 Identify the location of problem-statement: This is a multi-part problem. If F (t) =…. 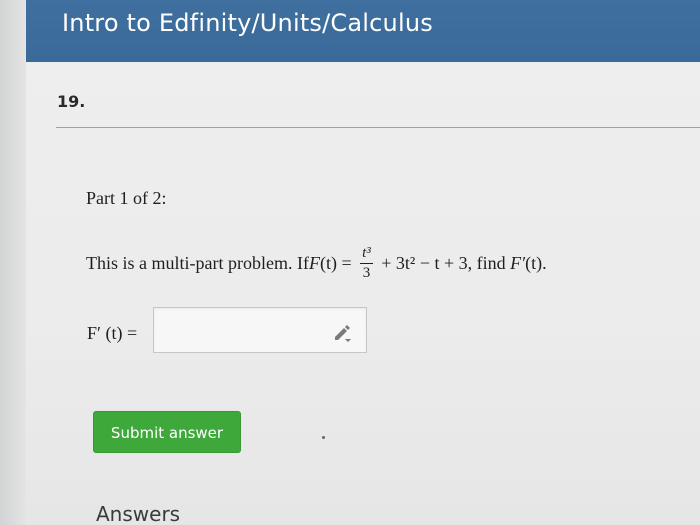
(316, 263).